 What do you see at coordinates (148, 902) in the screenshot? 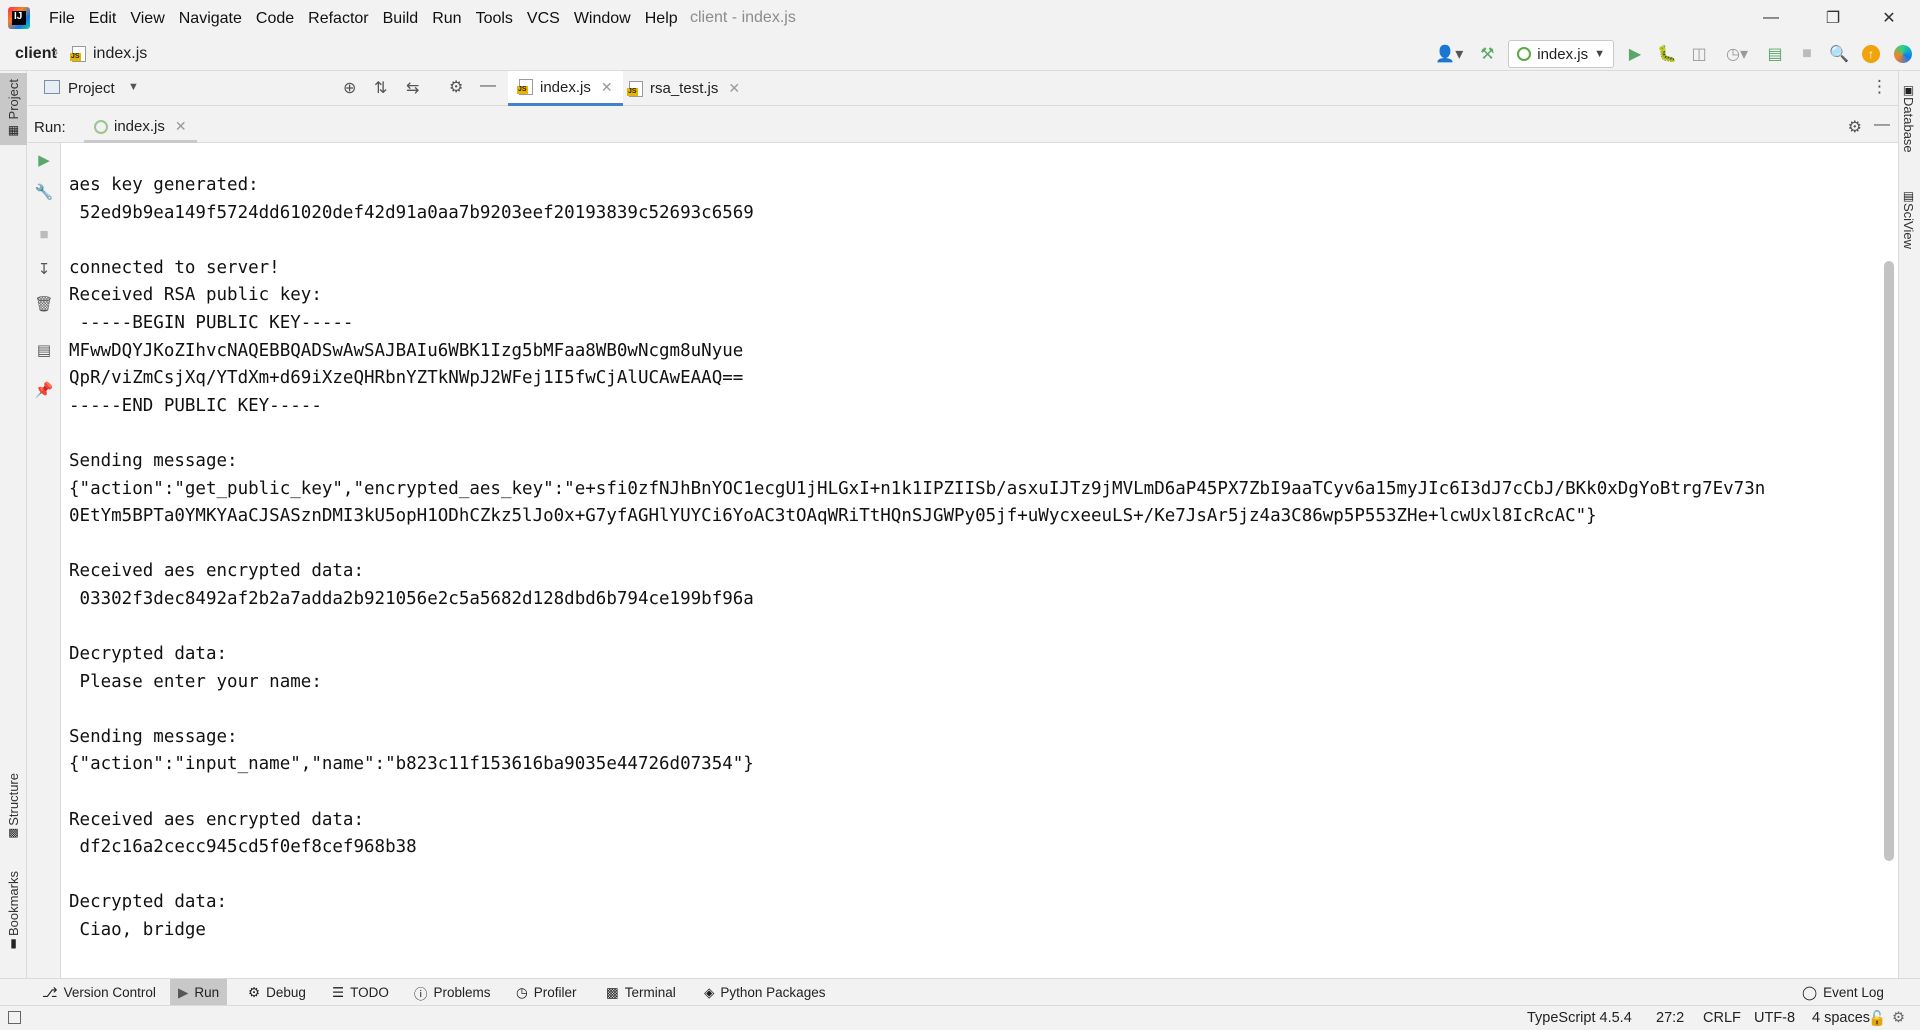
I see `console-line: Decrypted data:` at bounding box center [148, 902].